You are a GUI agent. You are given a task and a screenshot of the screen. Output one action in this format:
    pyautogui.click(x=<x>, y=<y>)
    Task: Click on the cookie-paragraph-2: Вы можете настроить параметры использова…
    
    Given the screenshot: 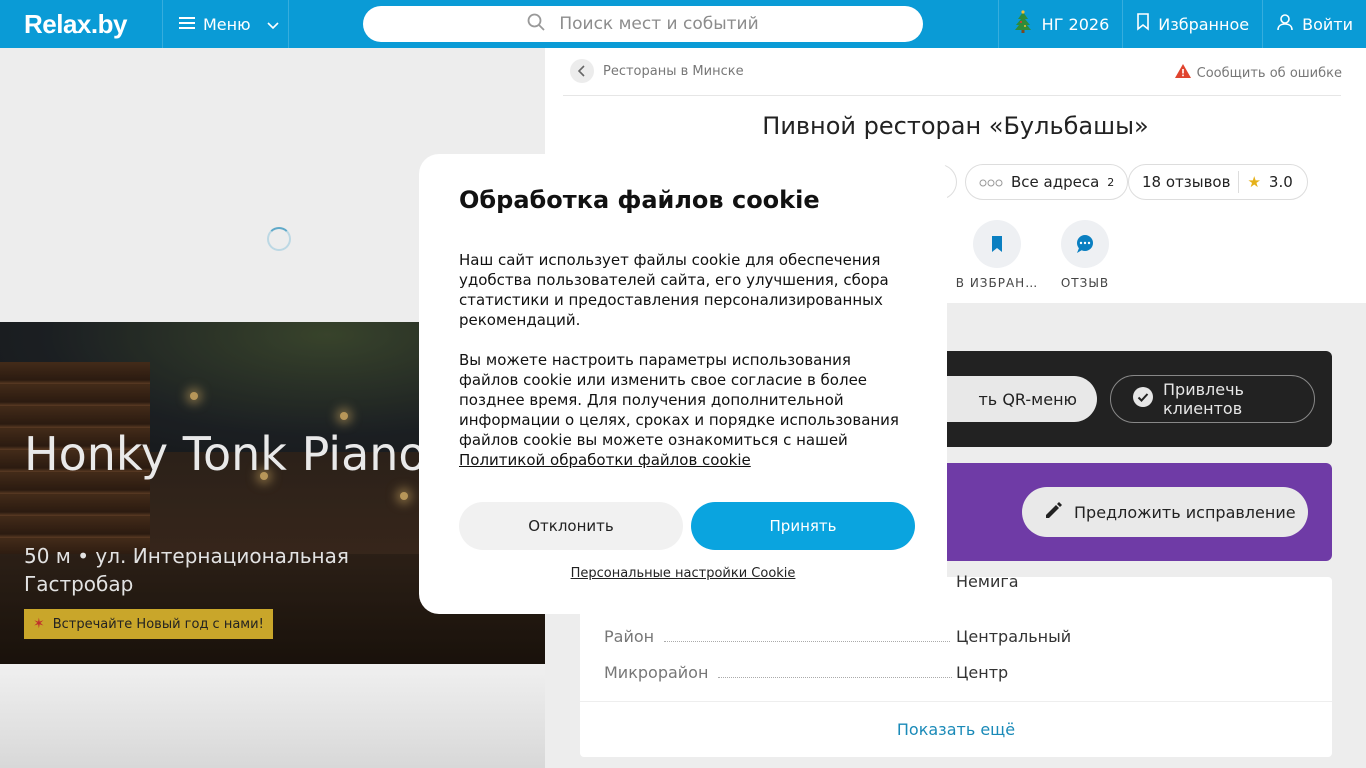 What is the action you would take?
    pyautogui.click(x=684, y=410)
    